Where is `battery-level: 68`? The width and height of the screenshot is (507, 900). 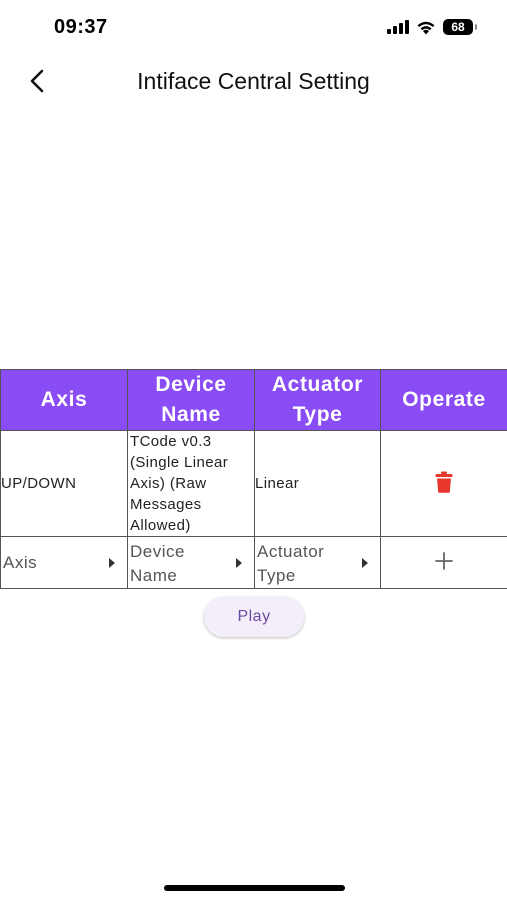
battery-level: 68 is located at coordinates (458, 27).